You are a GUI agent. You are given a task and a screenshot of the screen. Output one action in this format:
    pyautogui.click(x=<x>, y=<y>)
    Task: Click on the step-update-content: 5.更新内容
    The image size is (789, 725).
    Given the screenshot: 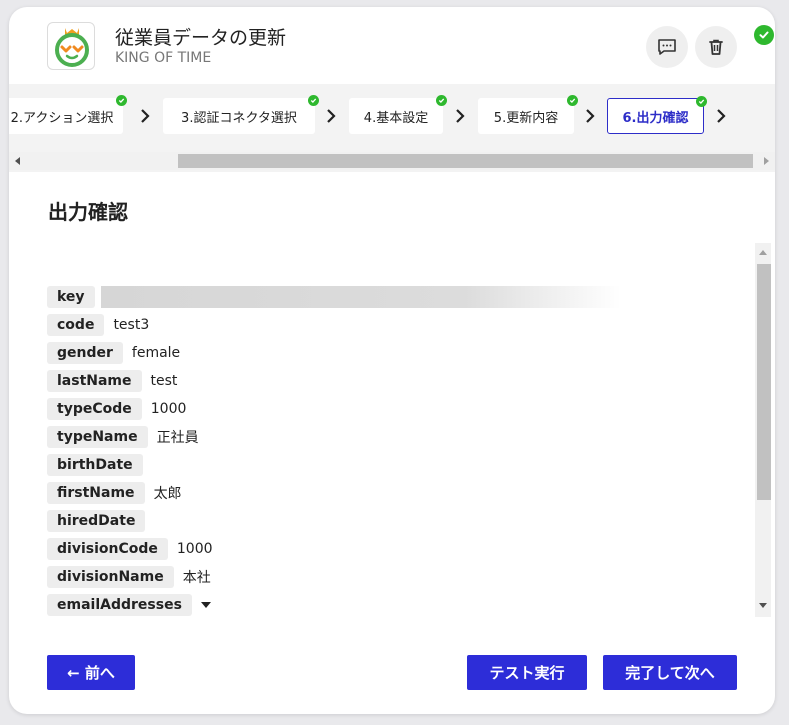 What is the action you would take?
    pyautogui.click(x=528, y=114)
    